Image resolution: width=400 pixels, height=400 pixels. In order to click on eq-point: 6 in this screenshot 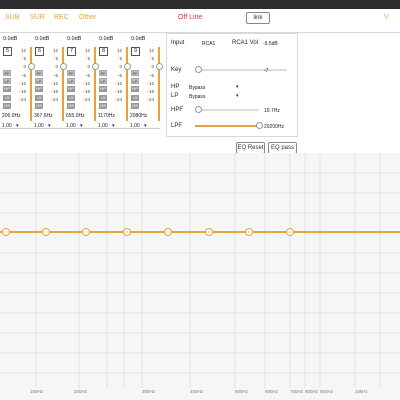, I will do `click(46, 232)`.